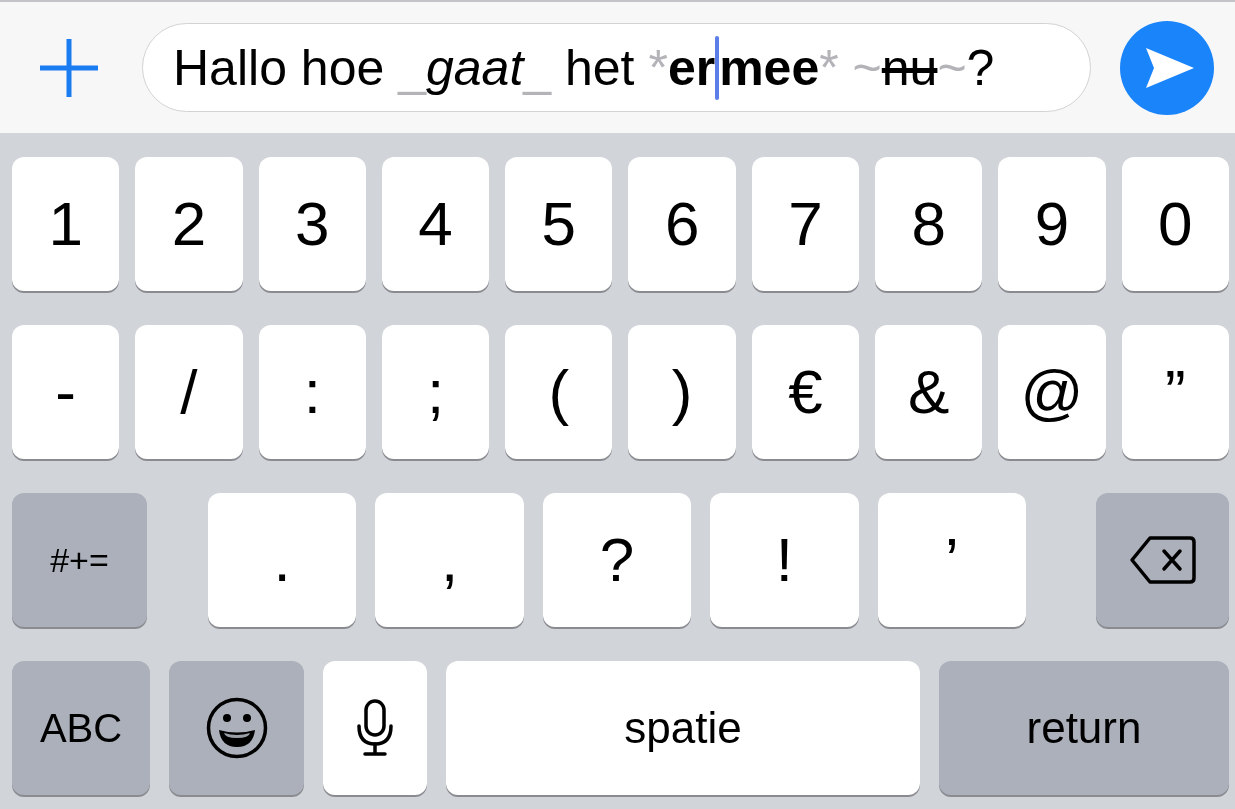  Describe the element at coordinates (682, 224) in the screenshot. I see `keyboard-key: 6` at that location.